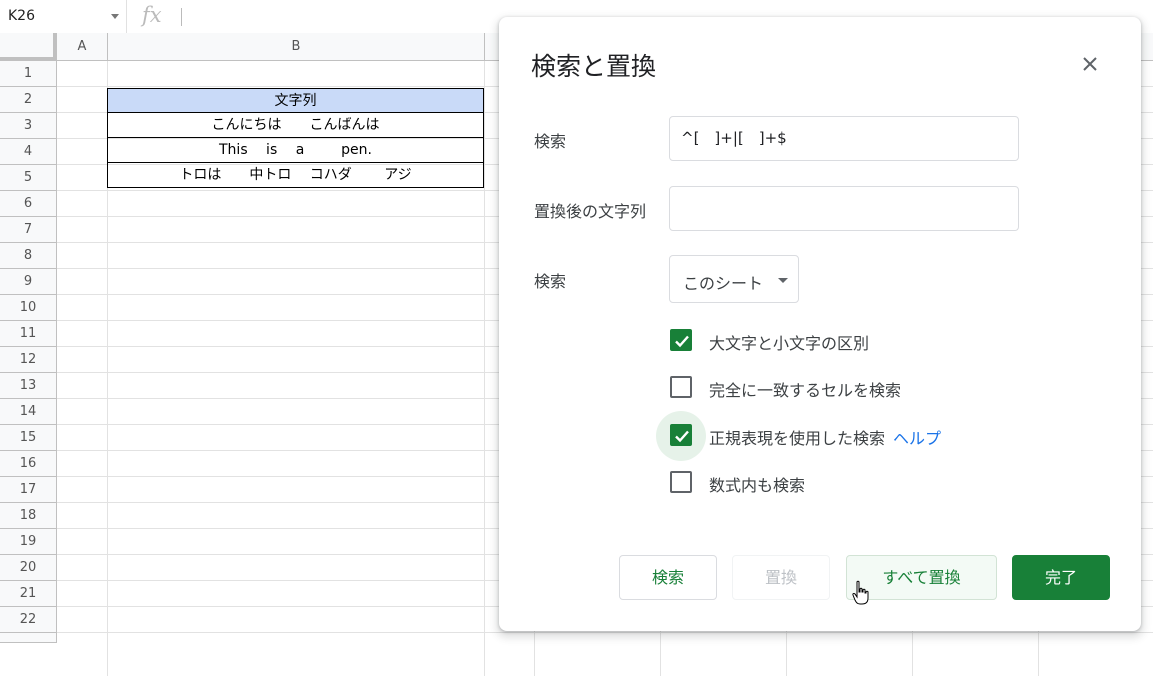 The width and height of the screenshot is (1153, 676). I want to click on row-header: 7, so click(28, 230).